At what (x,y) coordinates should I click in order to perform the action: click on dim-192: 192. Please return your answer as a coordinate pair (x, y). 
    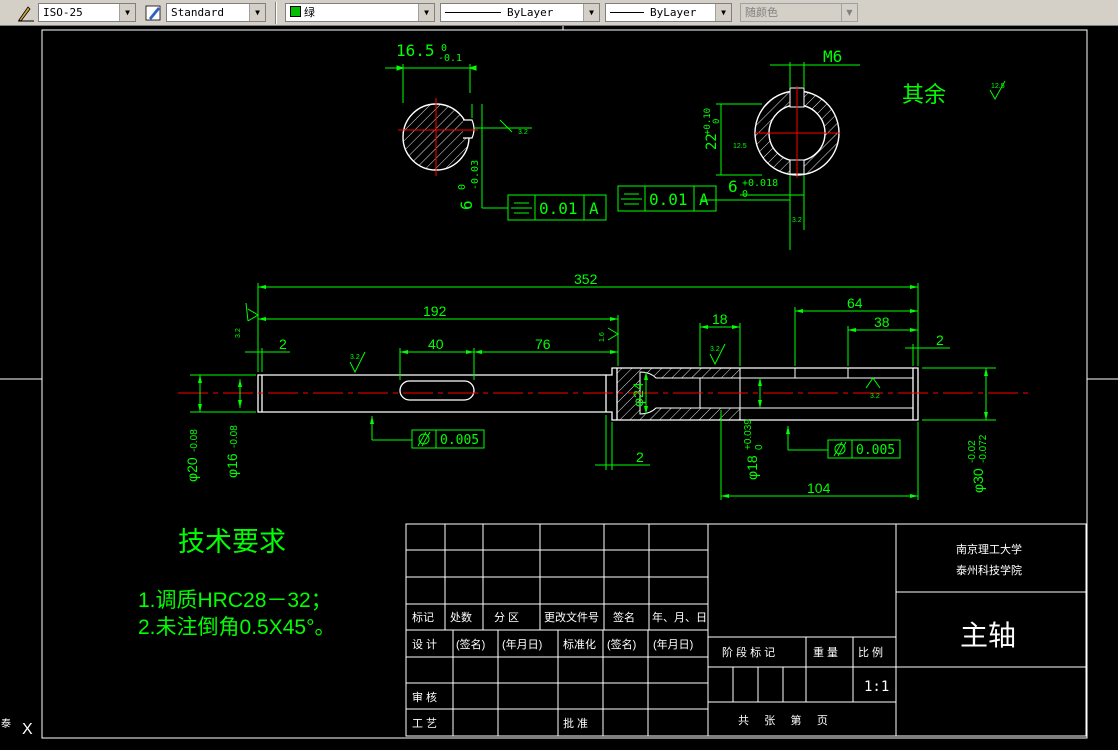
    Looking at the image, I should click on (435, 311).